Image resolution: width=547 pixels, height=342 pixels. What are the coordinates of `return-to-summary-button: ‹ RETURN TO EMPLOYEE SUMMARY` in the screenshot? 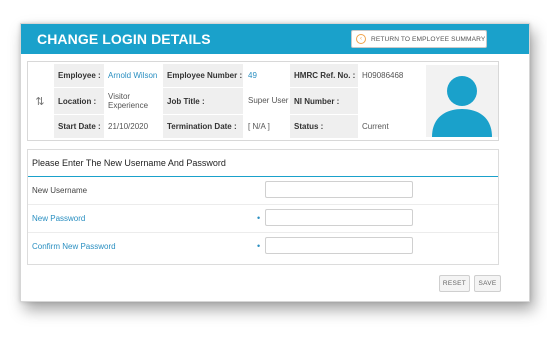 It's located at (419, 39).